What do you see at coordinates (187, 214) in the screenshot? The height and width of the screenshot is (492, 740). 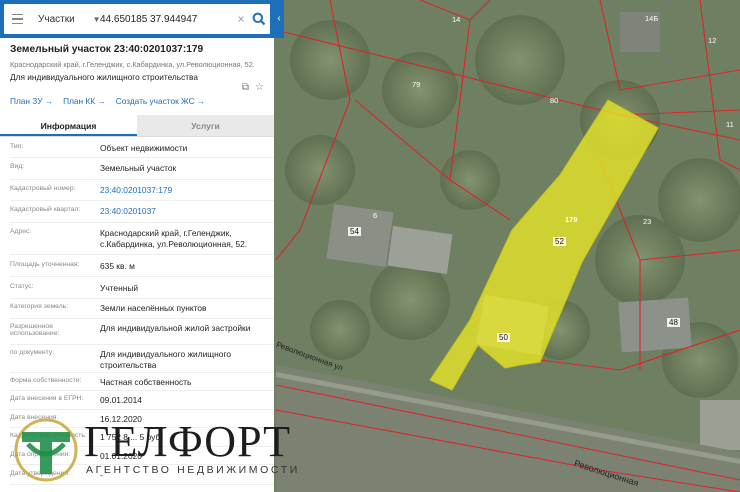 I see `cadastral-quarter-link: 23:40:0201037` at bounding box center [187, 214].